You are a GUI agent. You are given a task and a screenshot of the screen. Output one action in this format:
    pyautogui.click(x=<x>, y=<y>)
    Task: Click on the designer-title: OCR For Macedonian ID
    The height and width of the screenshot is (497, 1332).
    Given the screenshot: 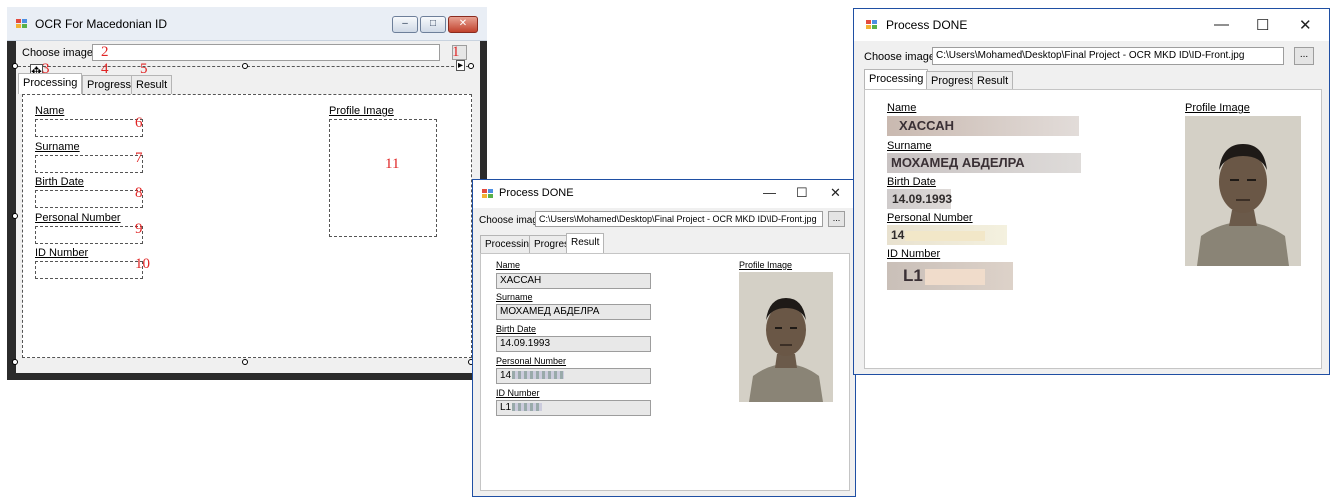 What is the action you would take?
    pyautogui.click(x=101, y=24)
    